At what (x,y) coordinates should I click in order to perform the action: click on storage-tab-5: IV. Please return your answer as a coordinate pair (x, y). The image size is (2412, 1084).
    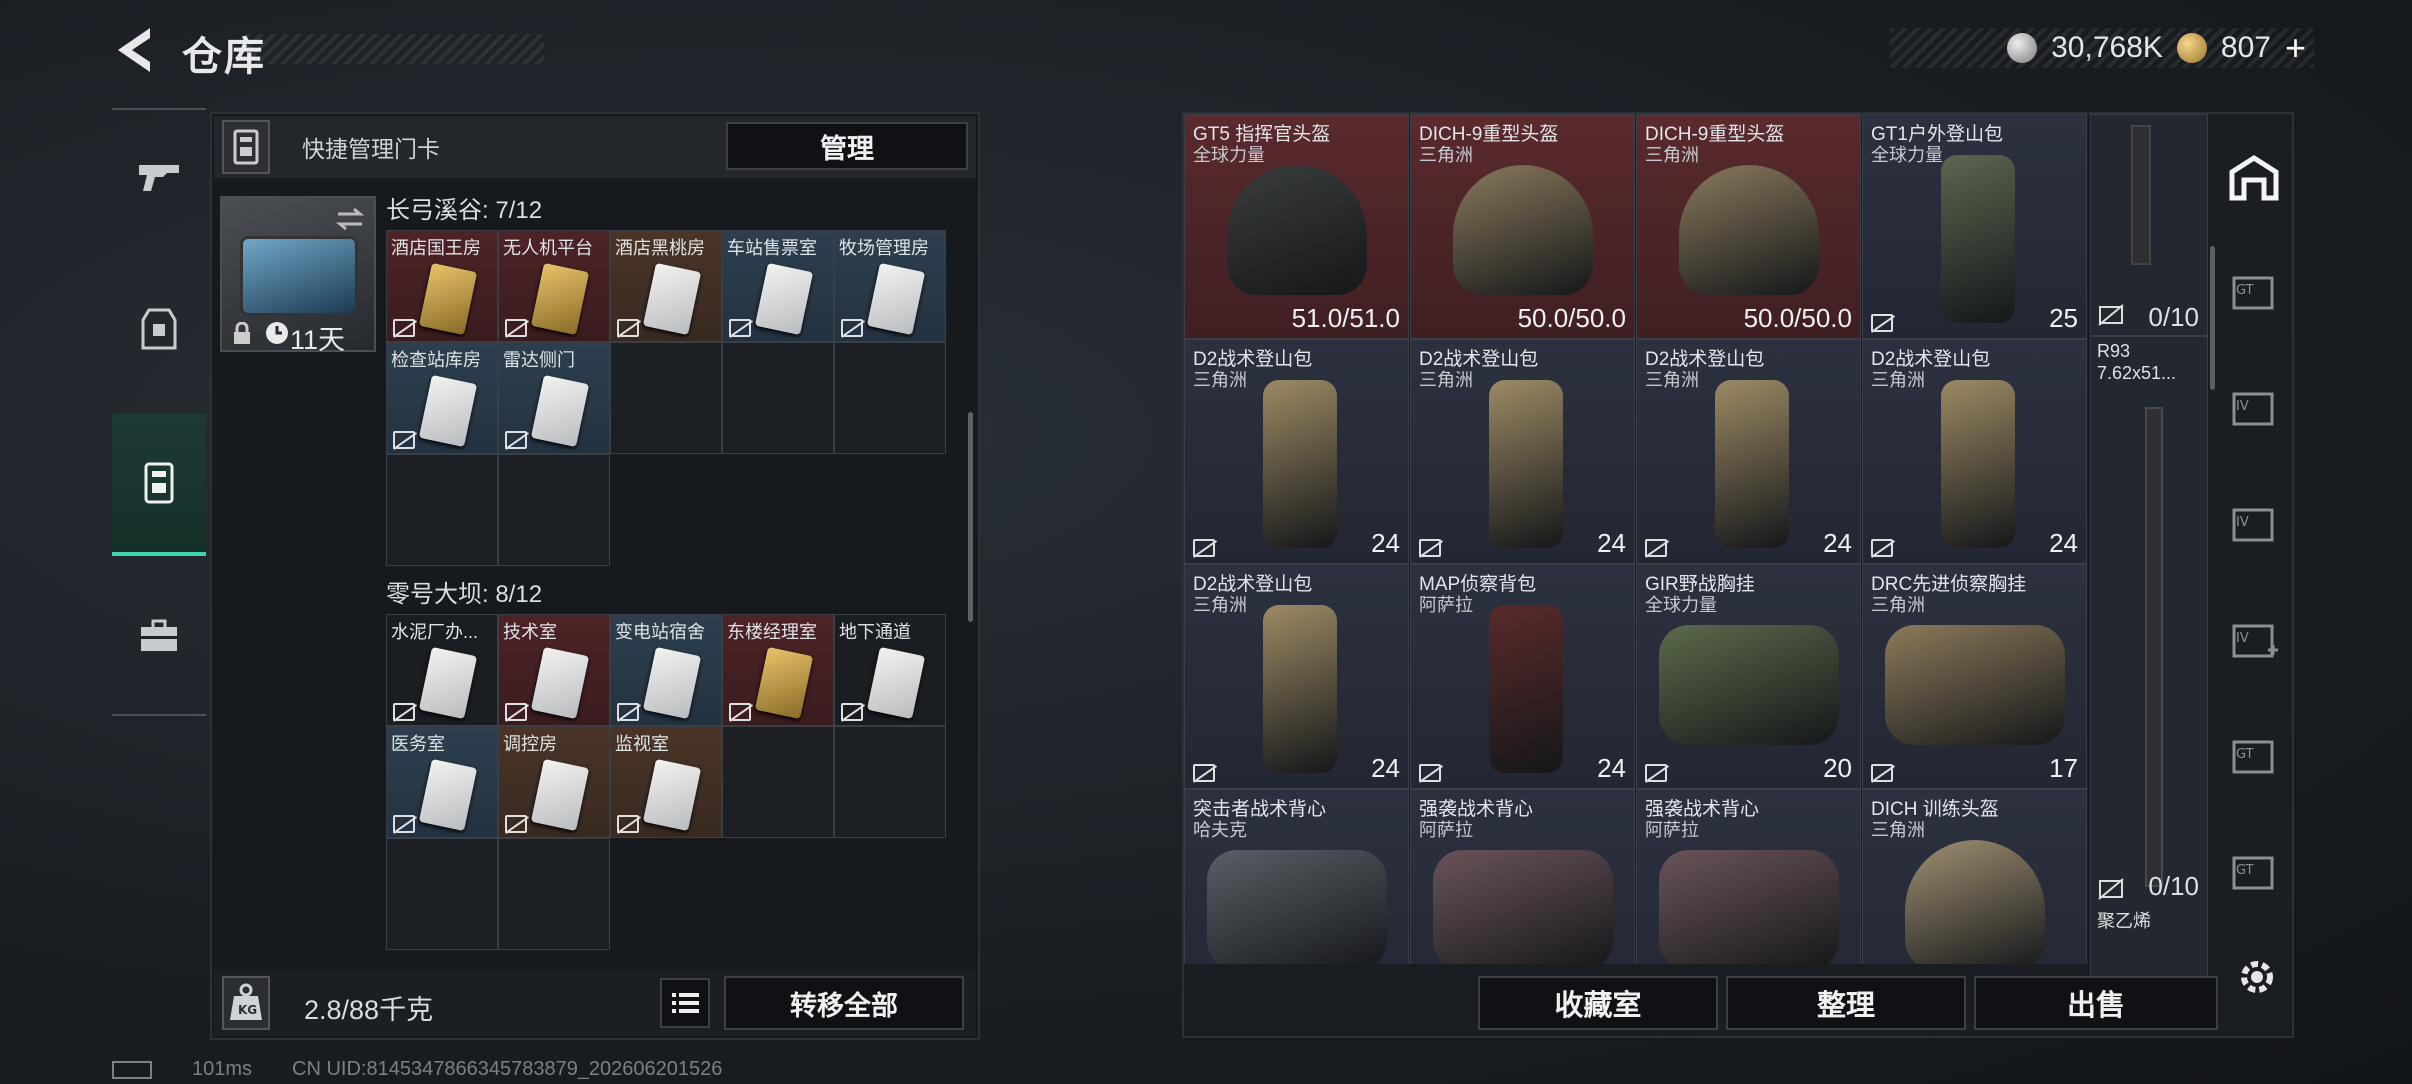
    Looking at the image, I should click on (2254, 640).